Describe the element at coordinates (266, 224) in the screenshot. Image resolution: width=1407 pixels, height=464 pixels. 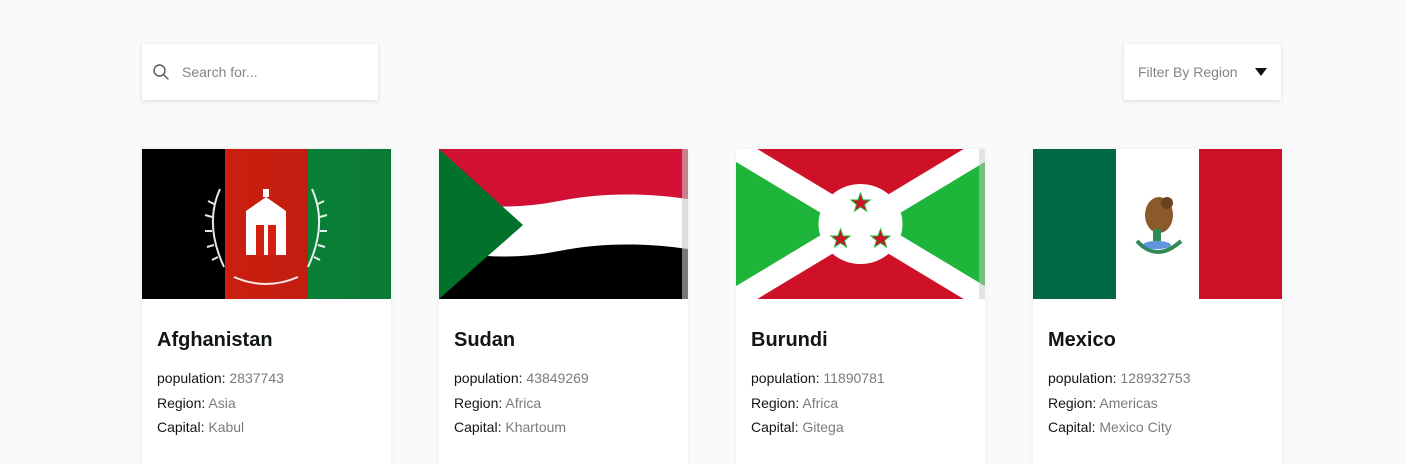
I see `flag-afghanistan` at that location.